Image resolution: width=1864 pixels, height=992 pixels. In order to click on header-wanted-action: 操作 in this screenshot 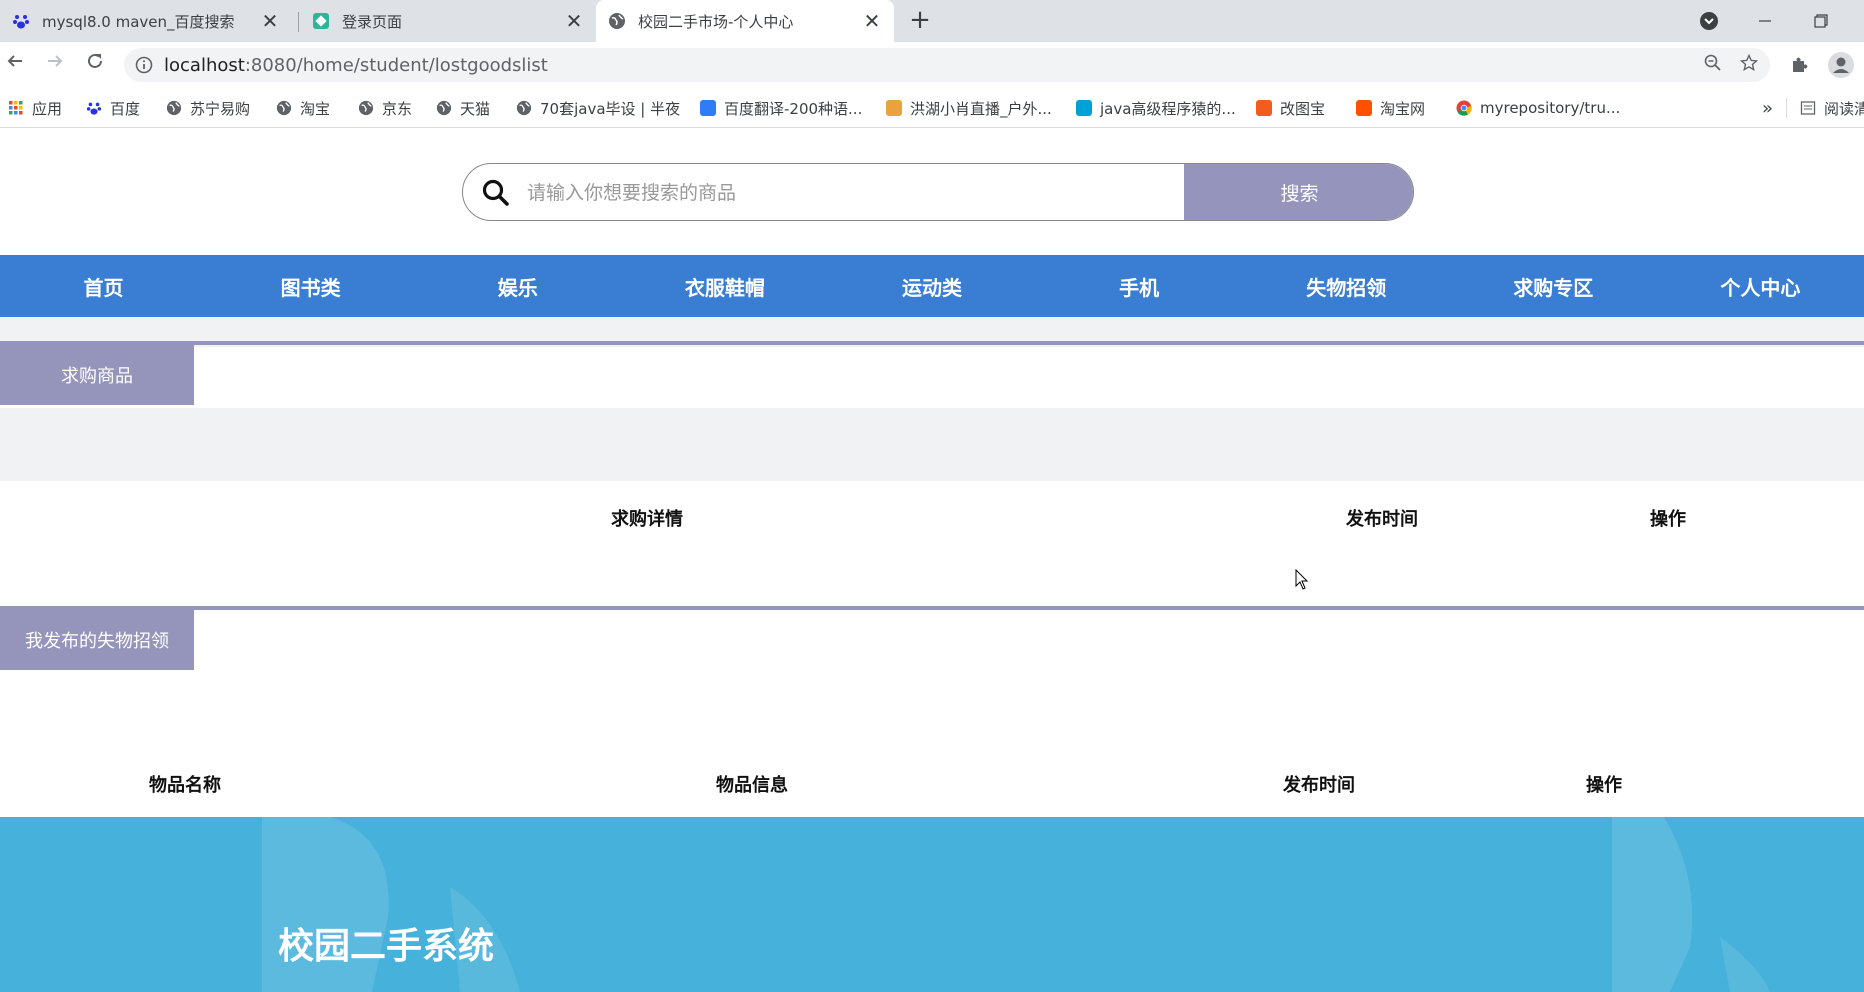, I will do `click(1668, 519)`.